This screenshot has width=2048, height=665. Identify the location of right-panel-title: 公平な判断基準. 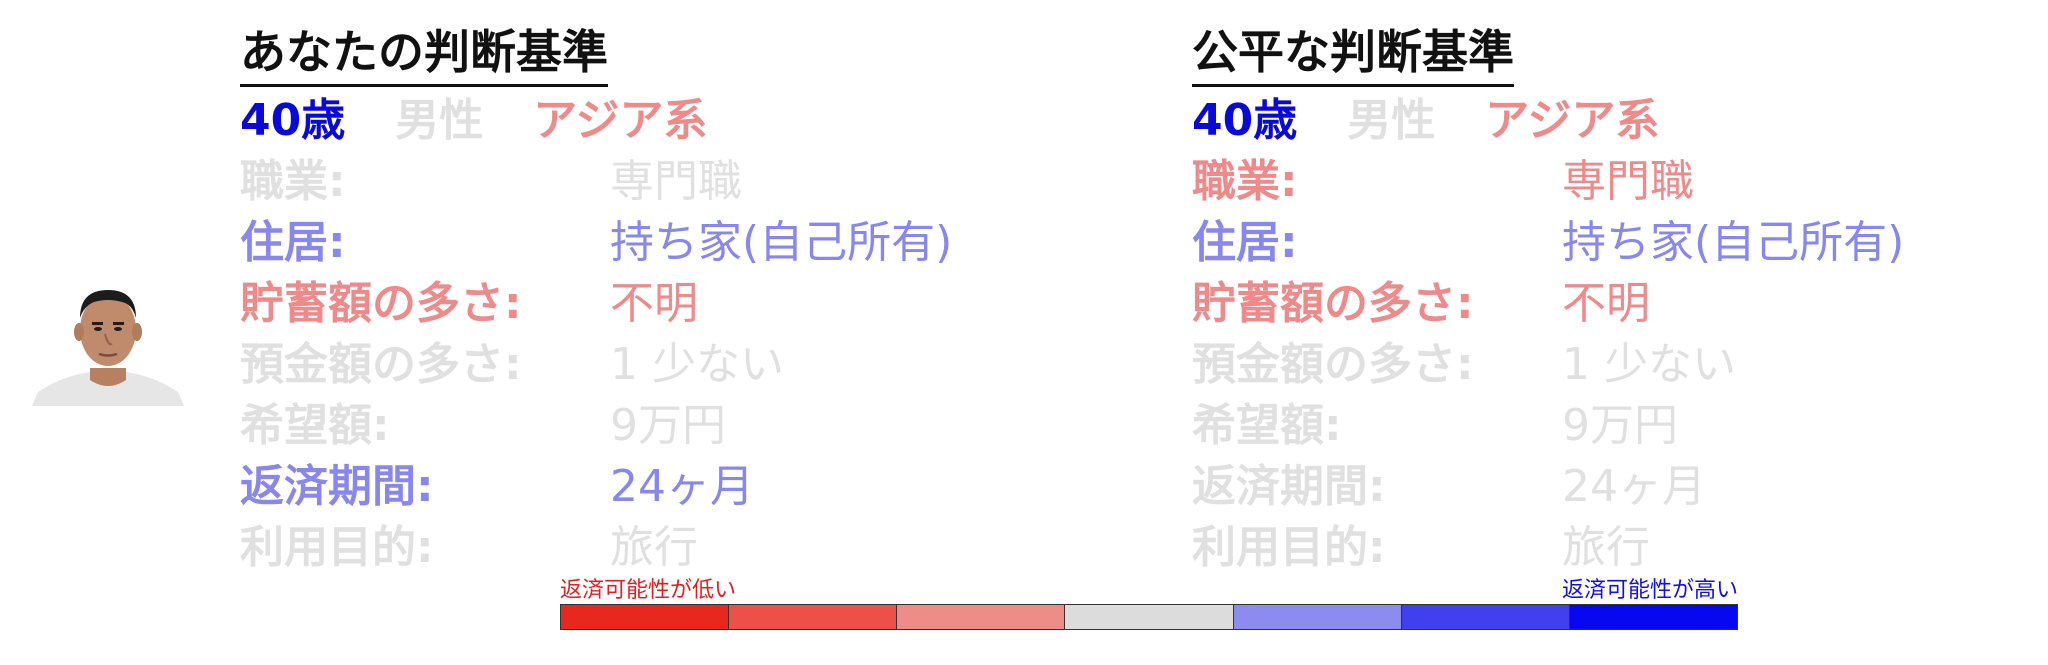
(1353, 54).